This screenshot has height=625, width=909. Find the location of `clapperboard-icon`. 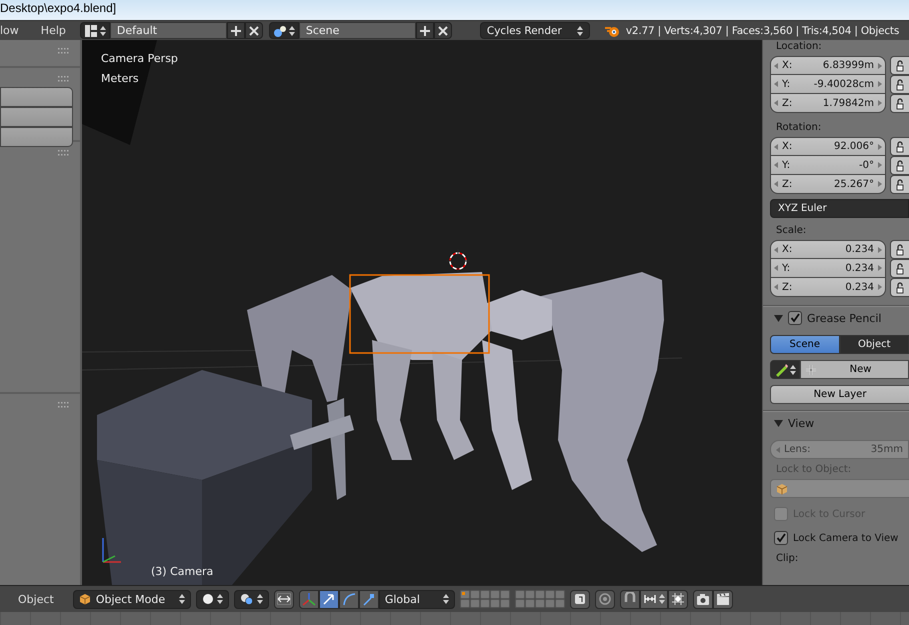

clapperboard-icon is located at coordinates (723, 599).